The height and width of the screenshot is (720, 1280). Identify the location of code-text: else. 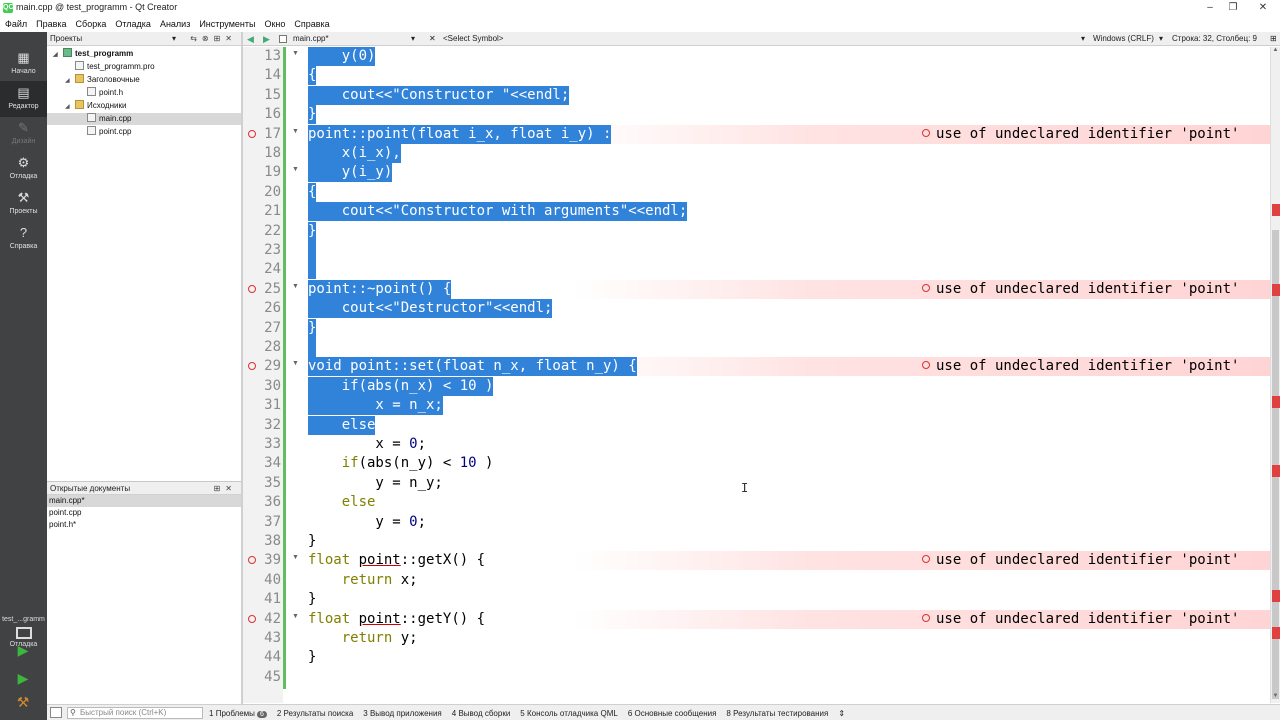
(342, 425).